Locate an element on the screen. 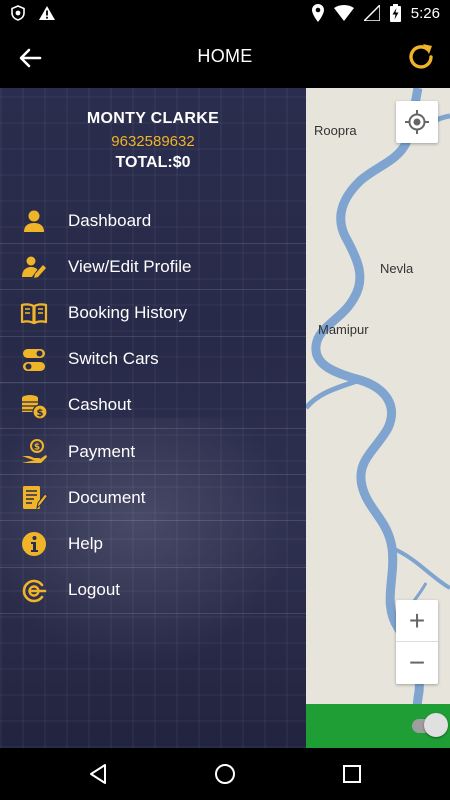 The height and width of the screenshot is (800, 450). menu-item-cashout: $ Cashout is located at coordinates (153, 406).